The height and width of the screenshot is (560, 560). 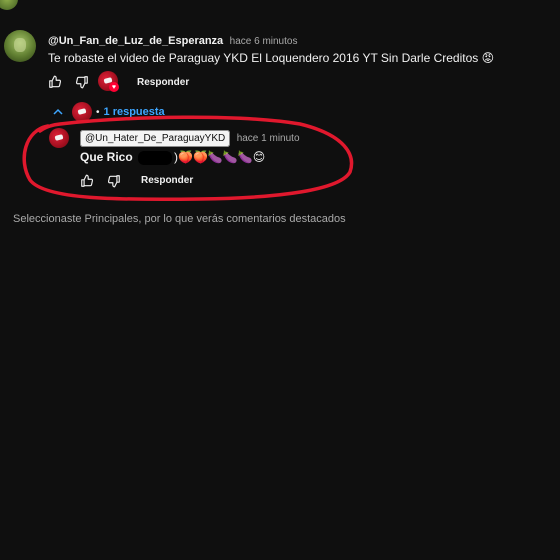 I want to click on red-circle-annotation, so click(x=188, y=158).